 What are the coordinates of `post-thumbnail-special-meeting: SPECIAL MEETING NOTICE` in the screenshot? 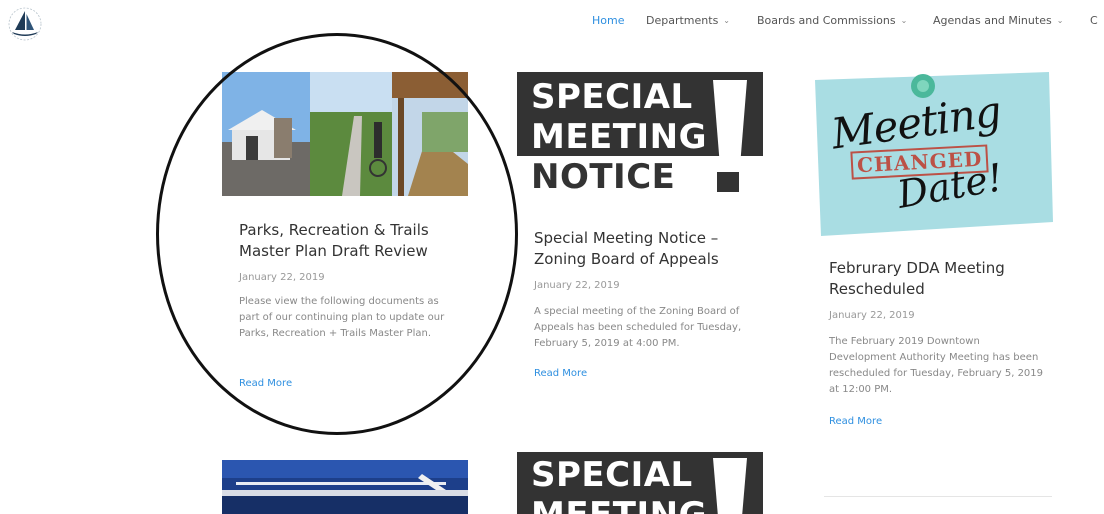 It's located at (640, 134).